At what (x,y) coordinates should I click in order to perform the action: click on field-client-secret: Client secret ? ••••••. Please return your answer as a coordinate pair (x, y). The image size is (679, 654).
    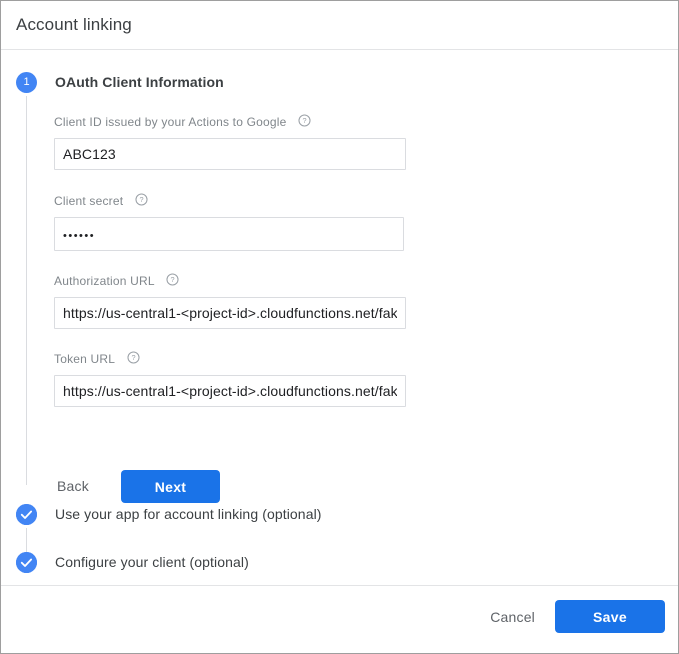
    Looking at the image, I should click on (244, 221).